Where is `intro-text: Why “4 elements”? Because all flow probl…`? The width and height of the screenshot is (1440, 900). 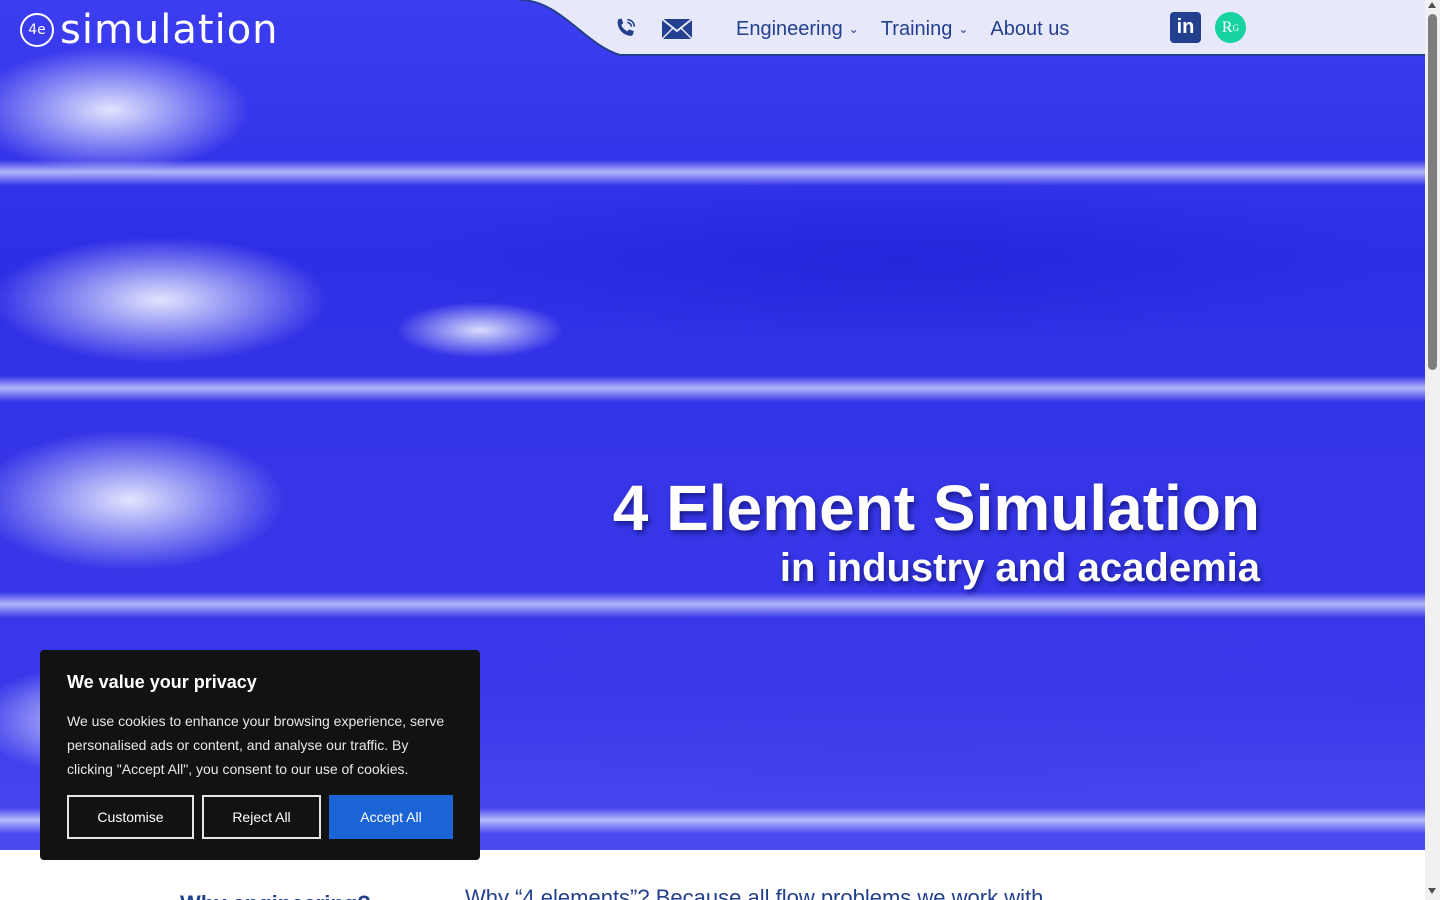
intro-text: Why “4 elements”? Because all flow probl… is located at coordinates (754, 892).